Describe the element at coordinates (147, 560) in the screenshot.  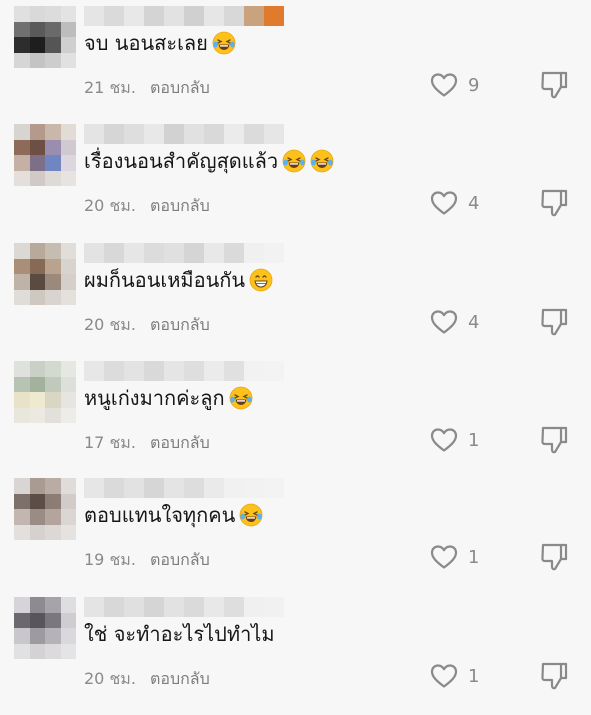
I see `comment-meta: 19 ชม. ตอบกลับ` at that location.